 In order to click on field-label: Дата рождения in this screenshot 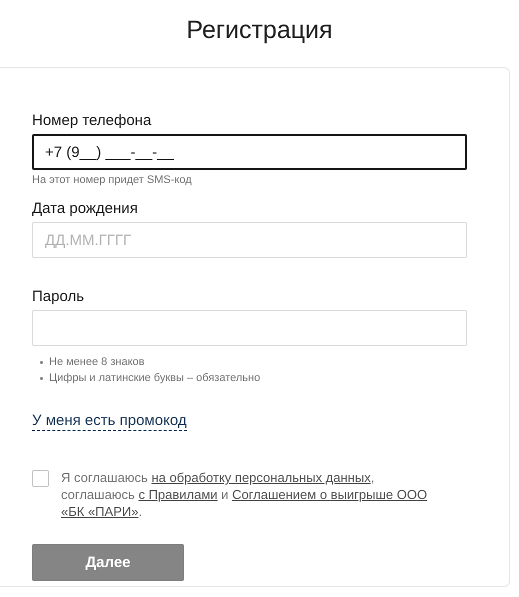, I will do `click(85, 208)`.